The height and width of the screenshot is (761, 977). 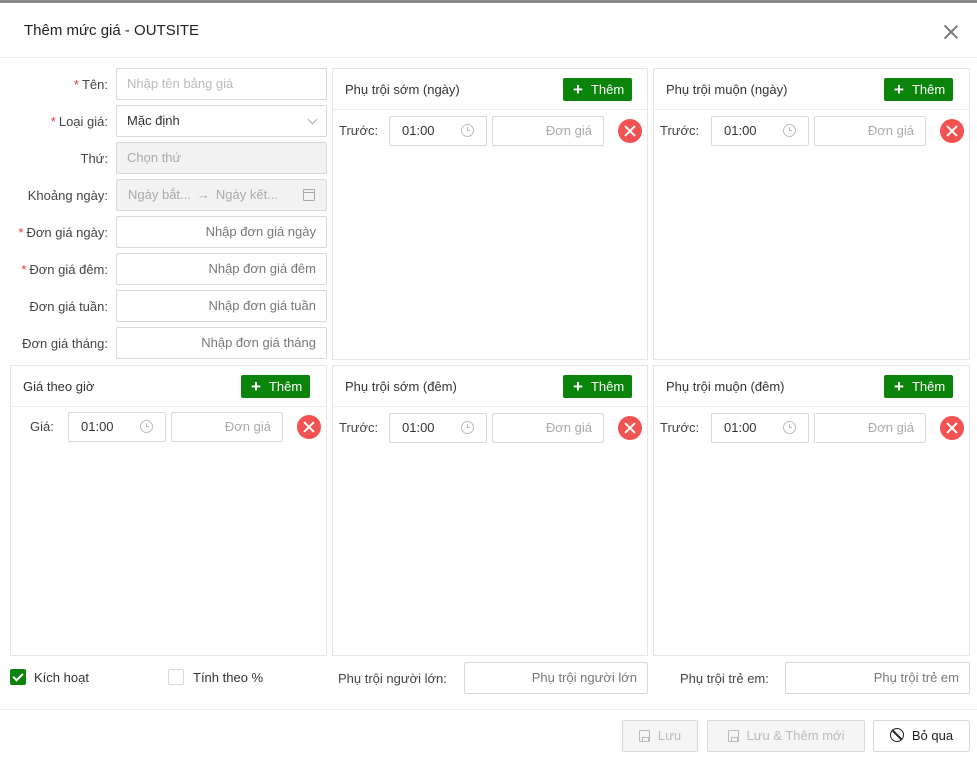 I want to click on day-price-label: * Đơn giá ngày:, so click(x=63, y=232).